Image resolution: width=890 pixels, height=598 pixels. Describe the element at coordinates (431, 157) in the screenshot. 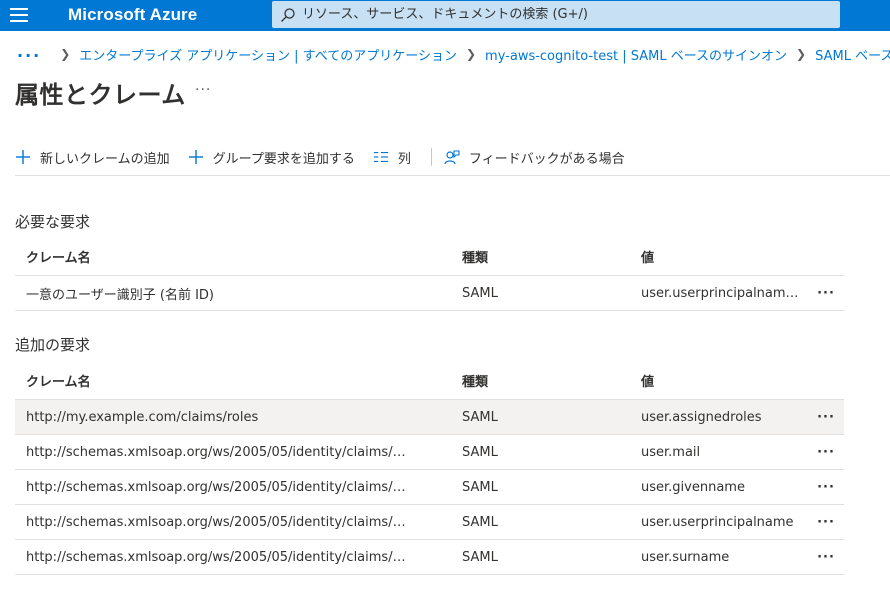

I see `toolbar-divider` at that location.